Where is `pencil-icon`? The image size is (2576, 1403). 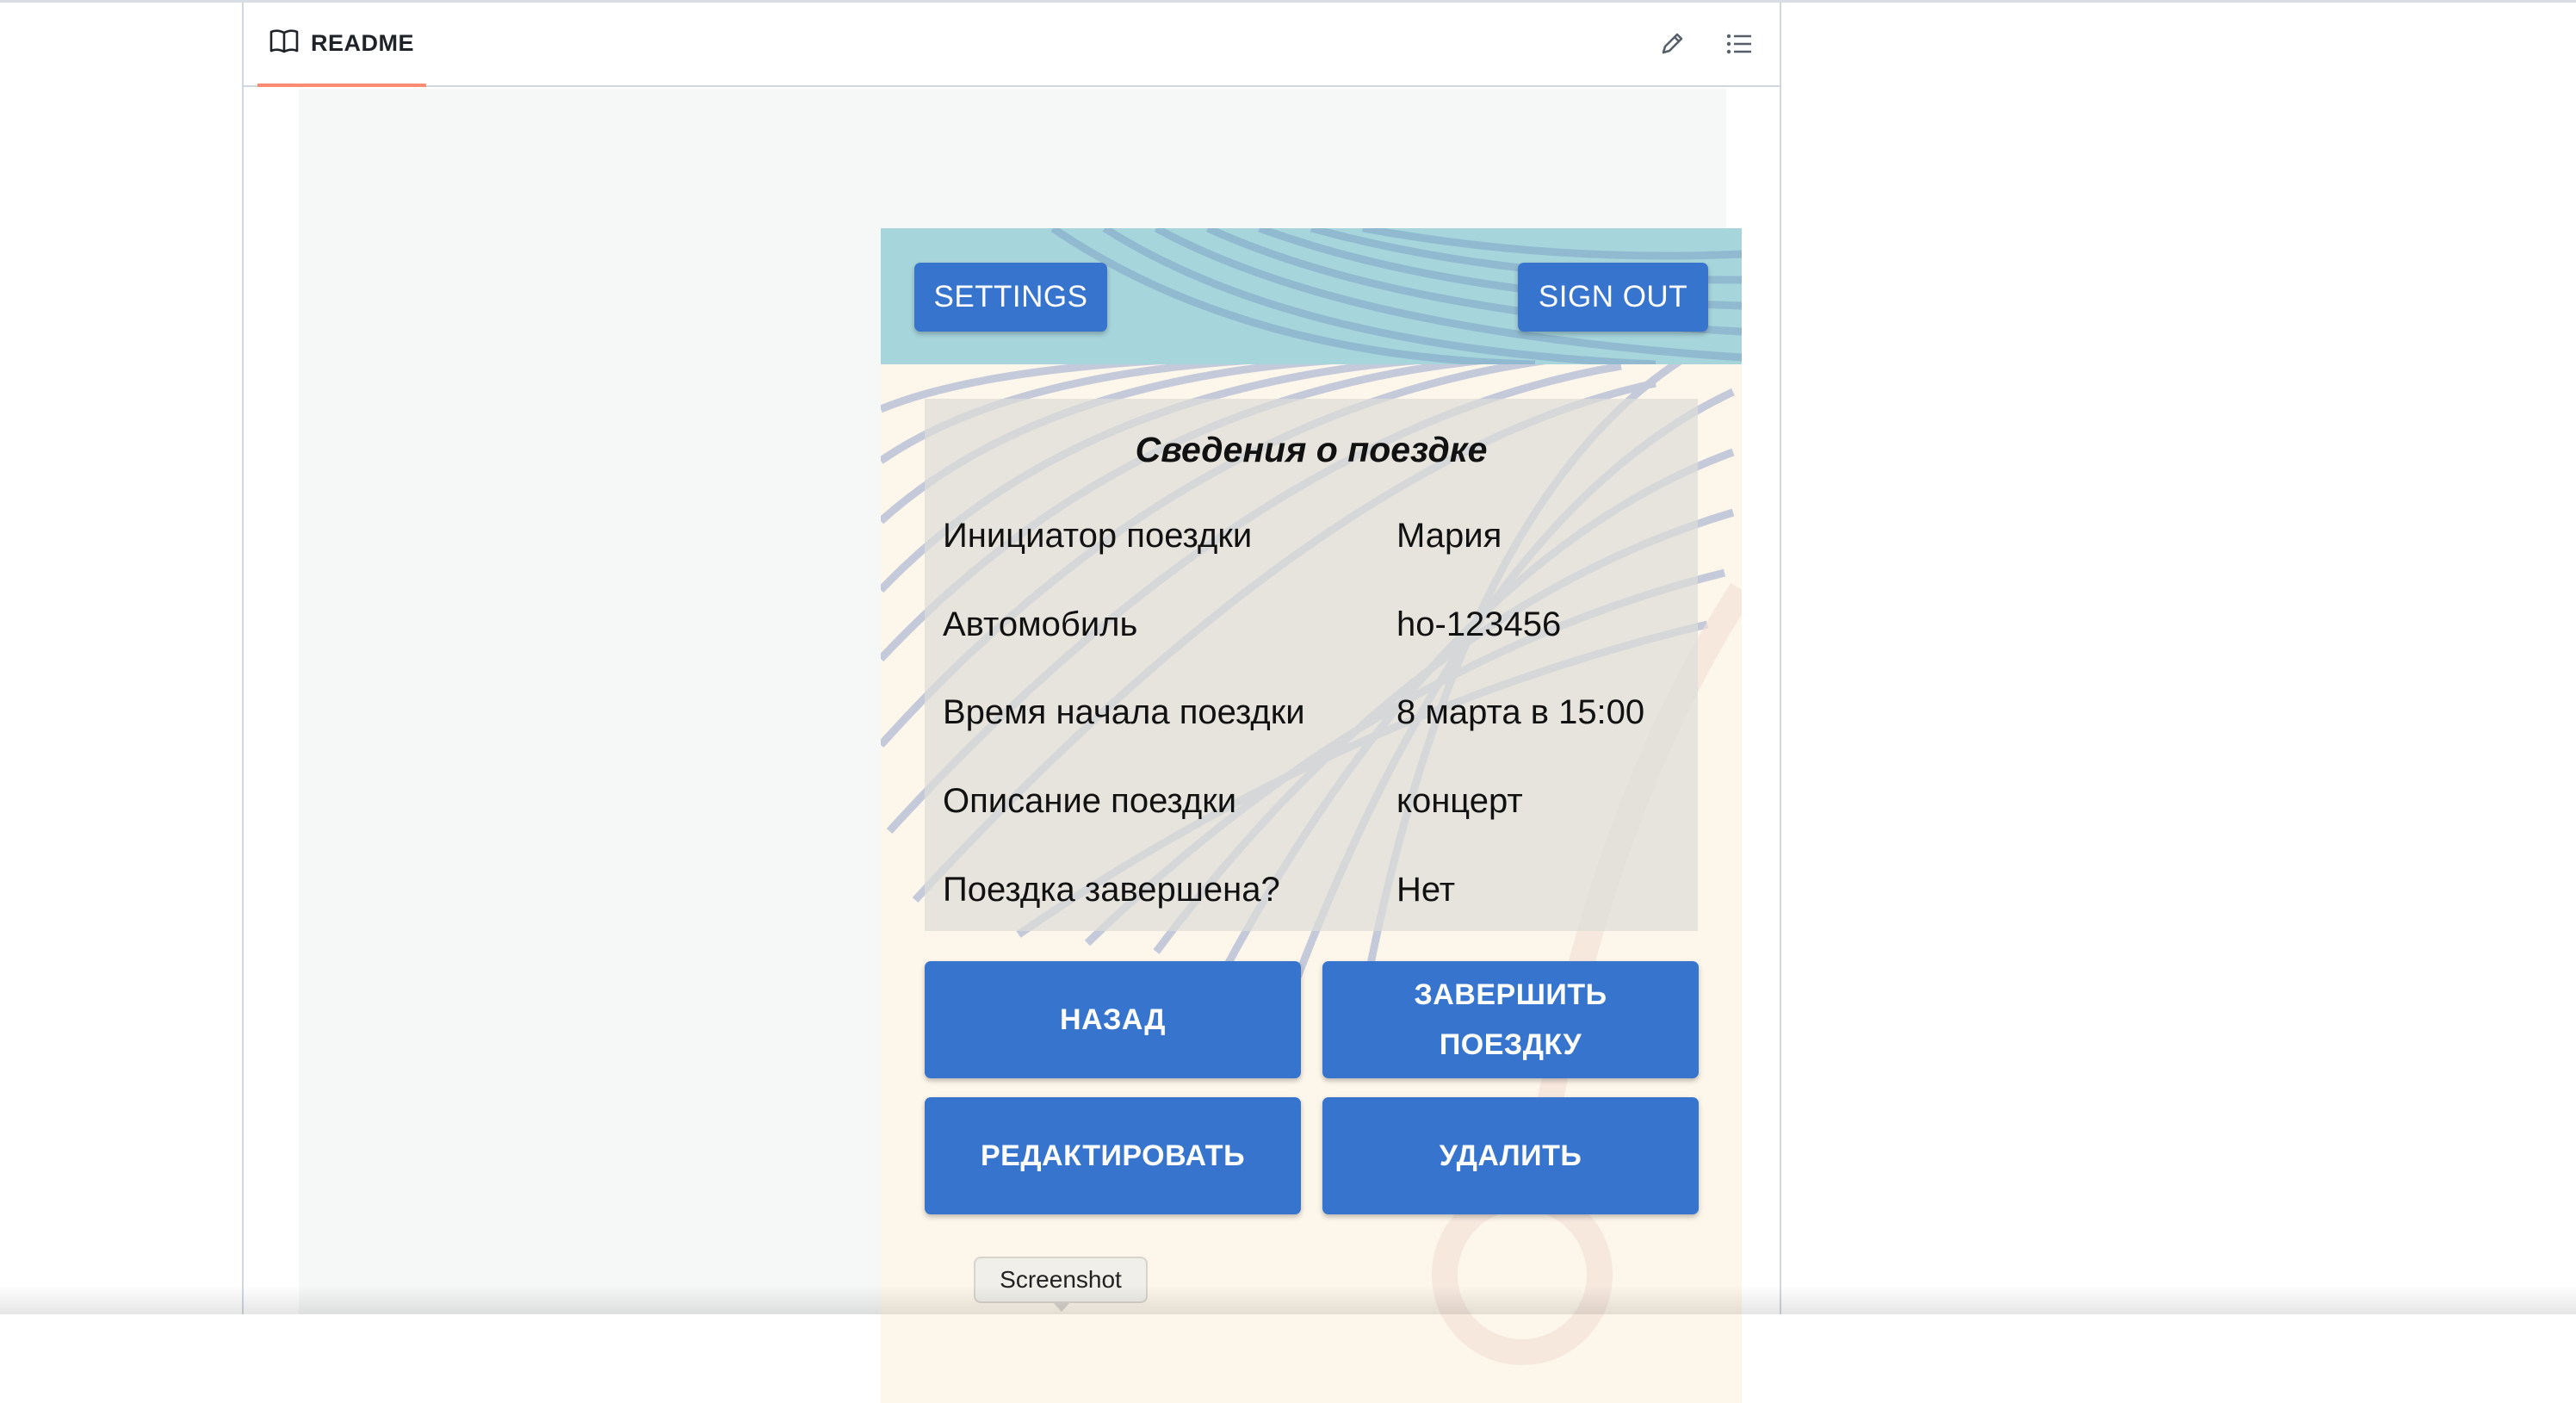 pencil-icon is located at coordinates (1672, 46).